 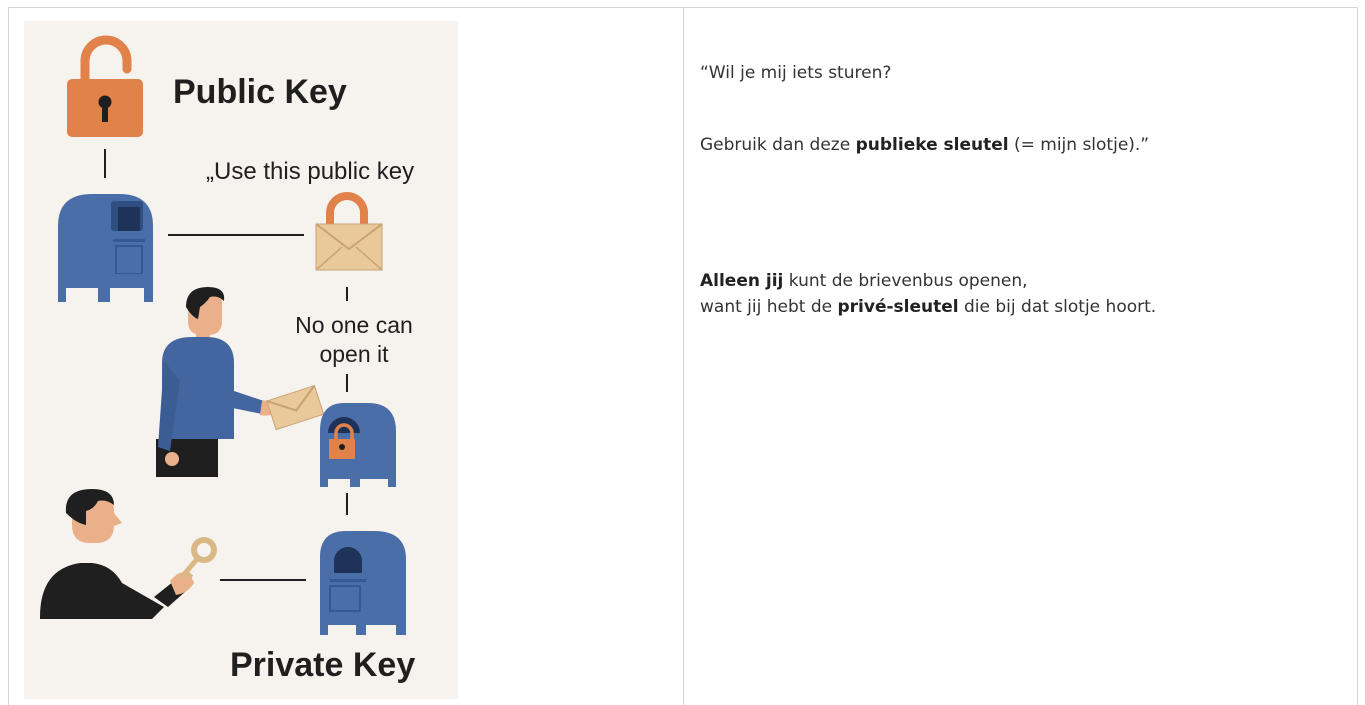 I want to click on envelope-icon, so click(x=295, y=408).